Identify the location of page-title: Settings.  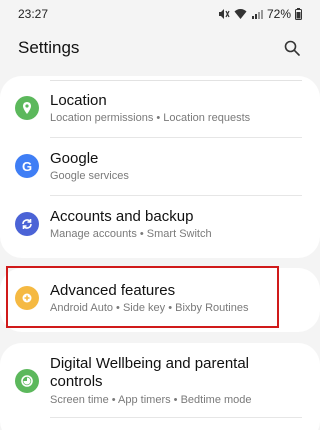
(49, 47).